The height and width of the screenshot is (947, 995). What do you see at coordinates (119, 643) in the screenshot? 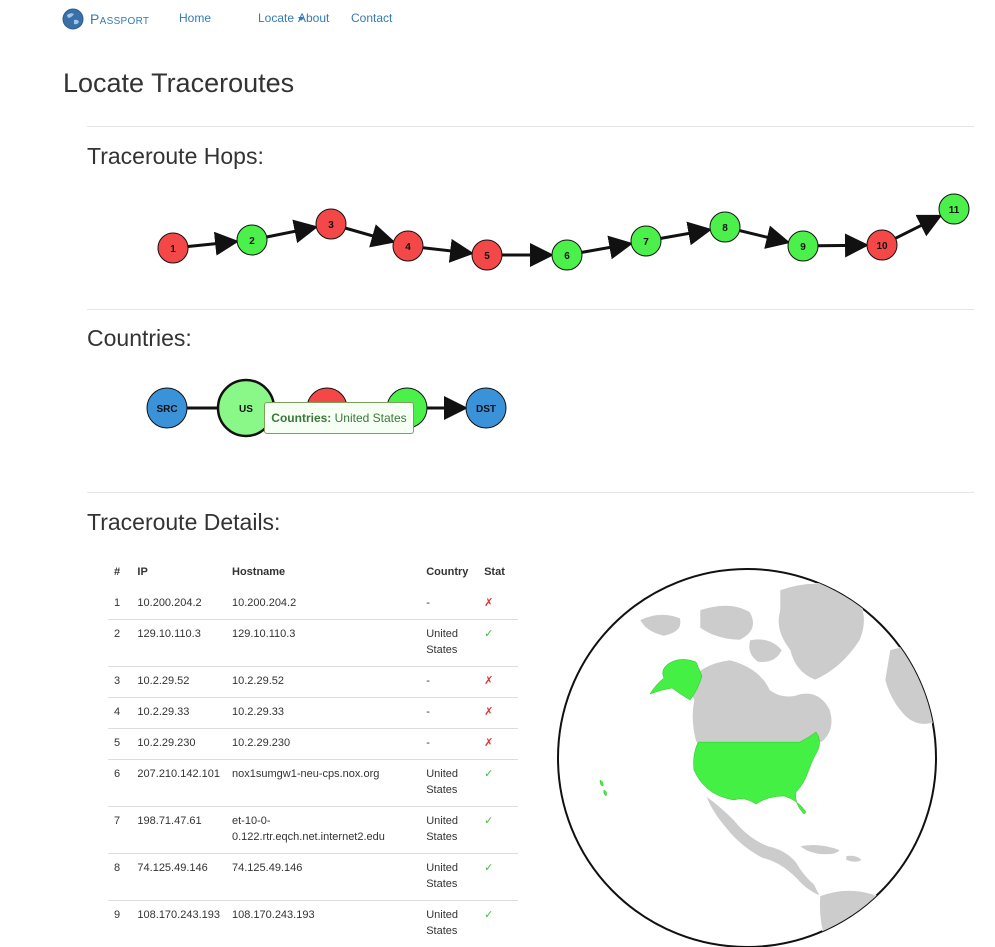
I see `cell-num: 2` at bounding box center [119, 643].